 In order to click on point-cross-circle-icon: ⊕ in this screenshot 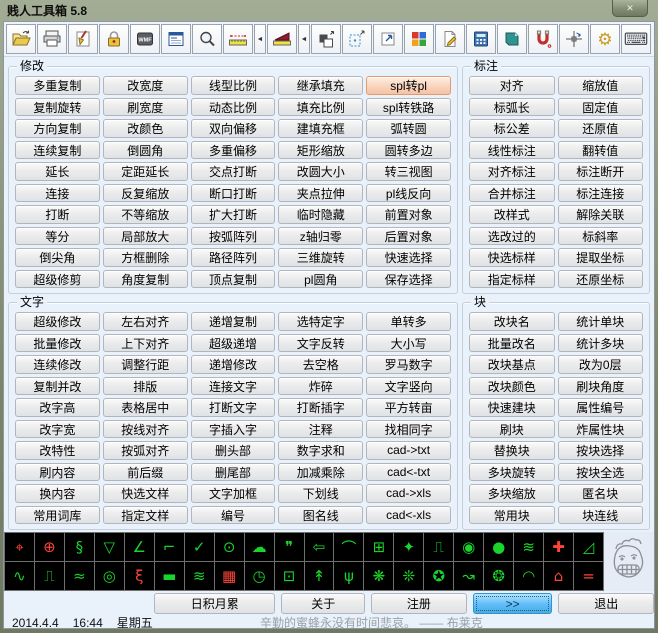, I will do `click(49, 547)`.